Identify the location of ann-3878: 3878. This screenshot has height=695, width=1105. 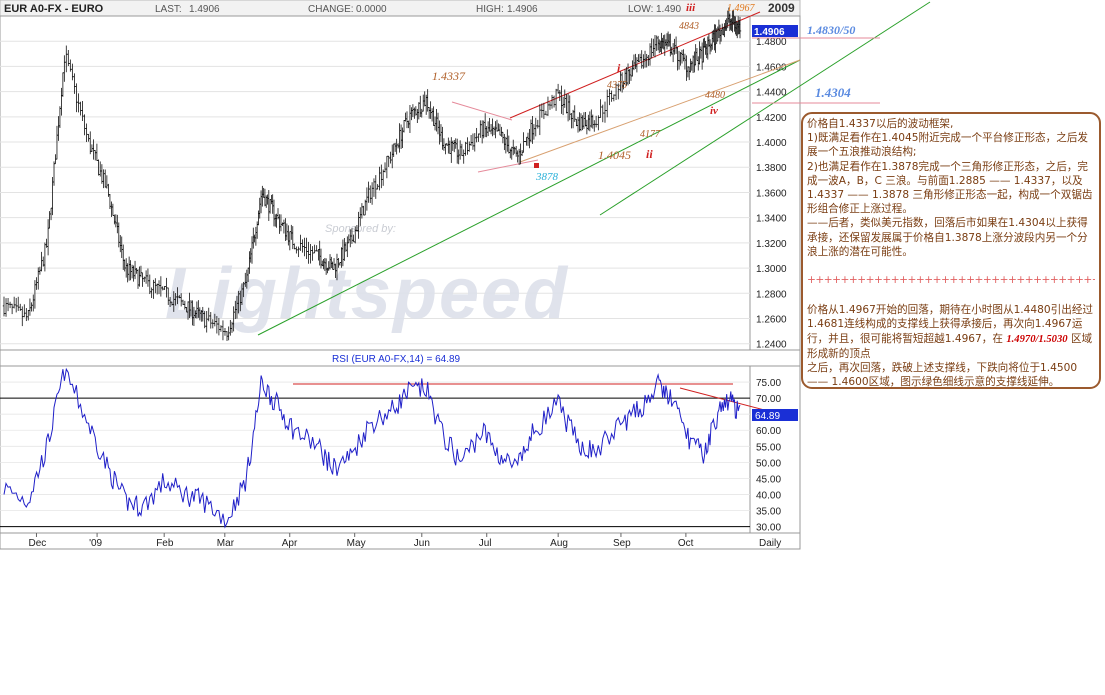
(547, 177).